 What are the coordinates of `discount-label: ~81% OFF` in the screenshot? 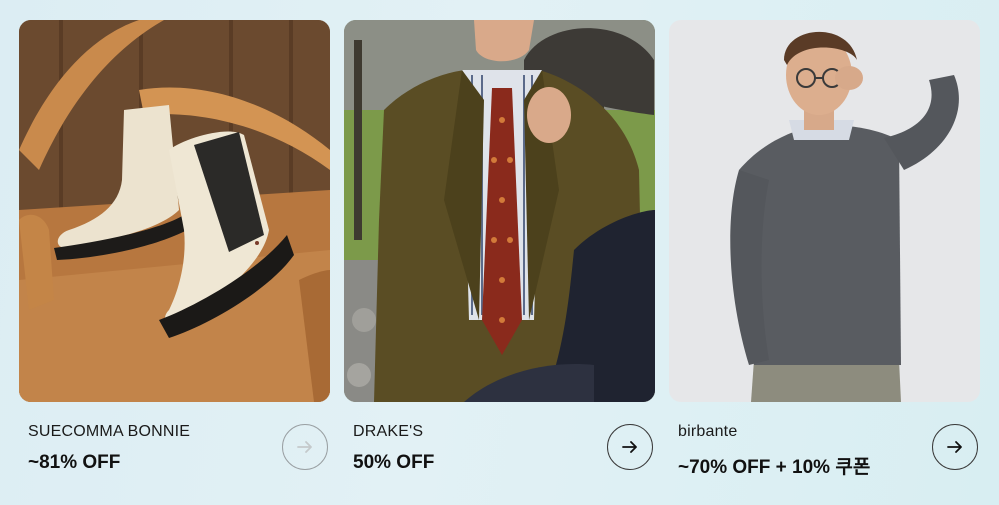 It's located at (74, 462).